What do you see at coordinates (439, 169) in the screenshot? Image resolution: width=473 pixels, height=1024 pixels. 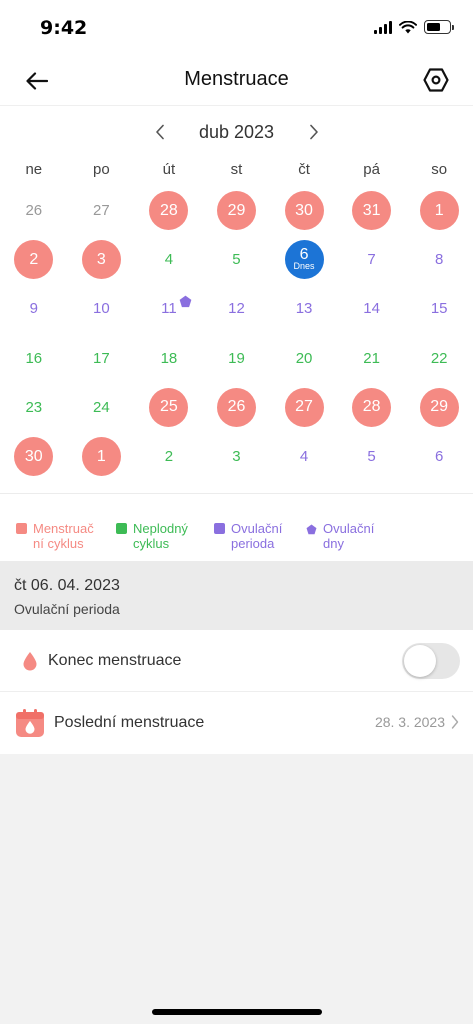 I see `weekday-label: so` at bounding box center [439, 169].